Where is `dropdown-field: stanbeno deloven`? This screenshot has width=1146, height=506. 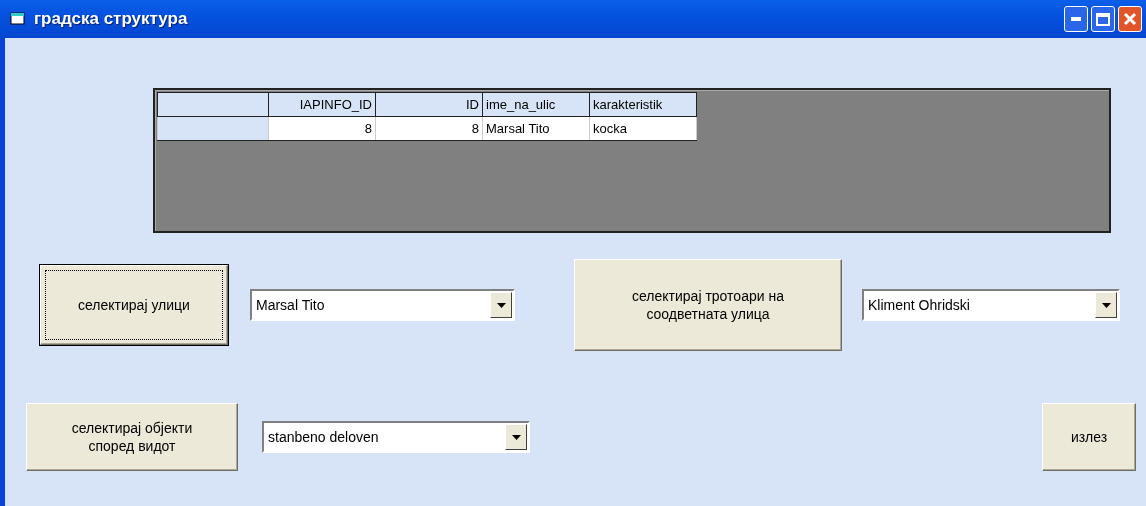 dropdown-field: stanbeno deloven is located at coordinates (396, 437).